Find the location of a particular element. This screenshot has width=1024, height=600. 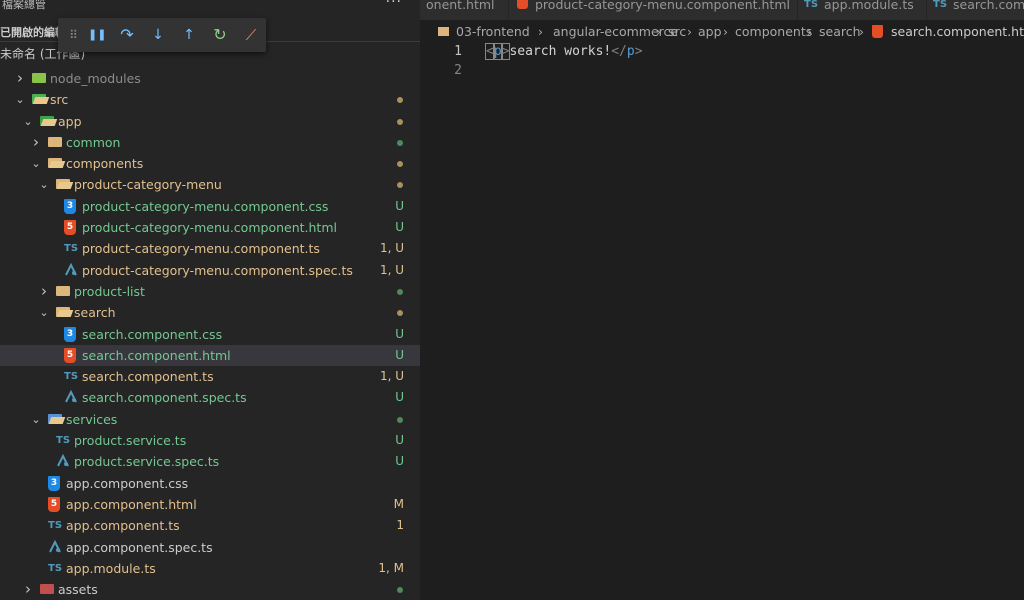

tree-item-label: search.component.css is located at coordinates (152, 334).